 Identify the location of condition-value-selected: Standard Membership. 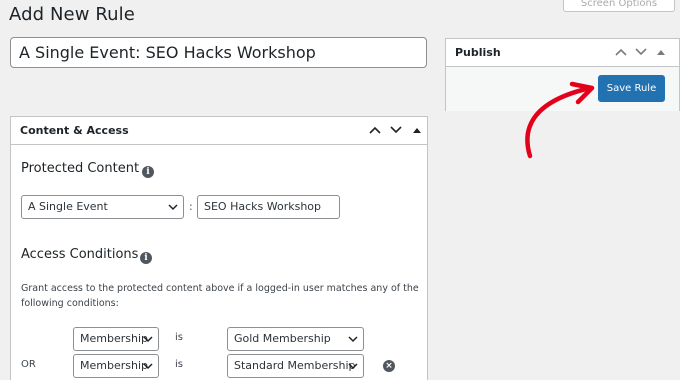
(295, 365).